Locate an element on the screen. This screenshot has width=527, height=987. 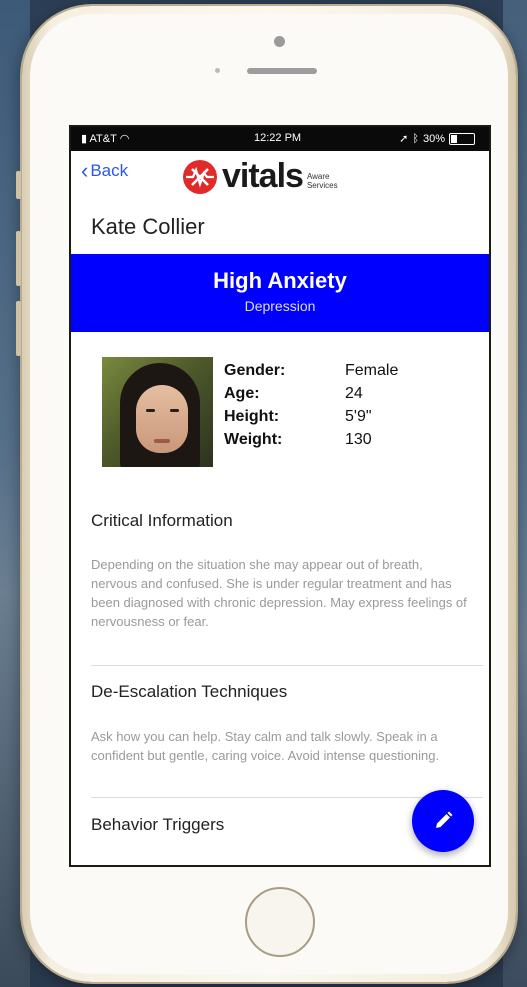
detail-row-gender: Gender: Female is located at coordinates (311, 370).